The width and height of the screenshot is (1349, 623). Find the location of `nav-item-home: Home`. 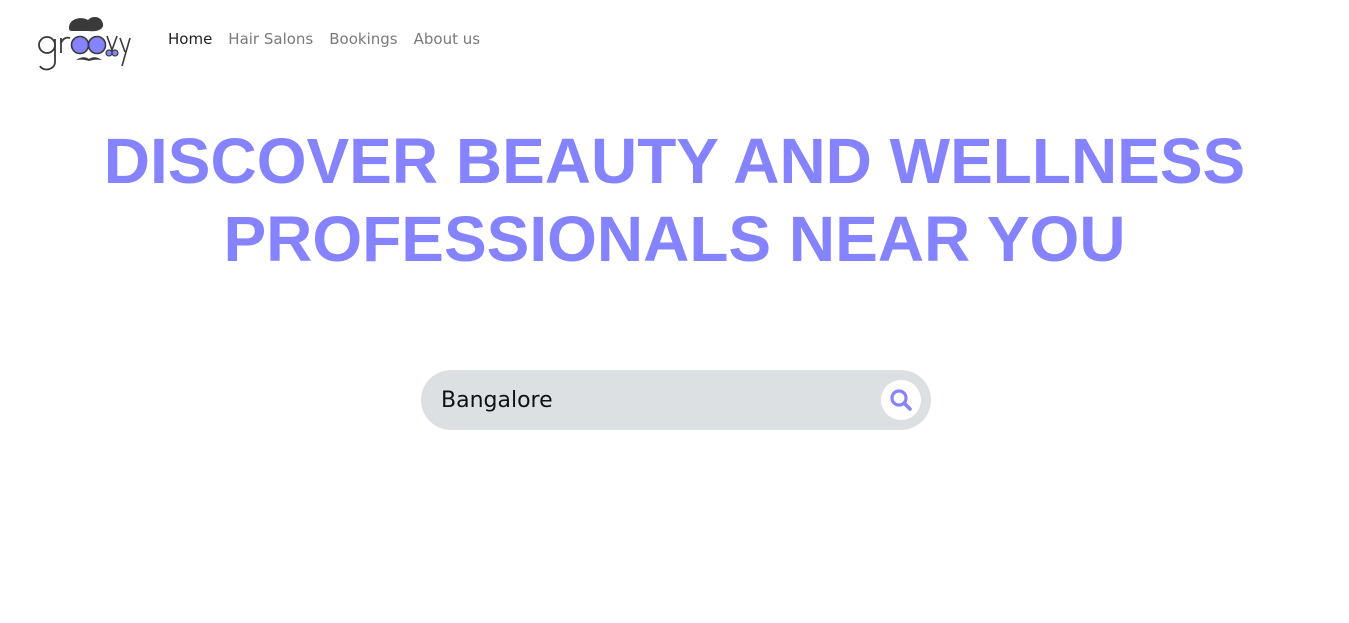

nav-item-home: Home is located at coordinates (190, 39).